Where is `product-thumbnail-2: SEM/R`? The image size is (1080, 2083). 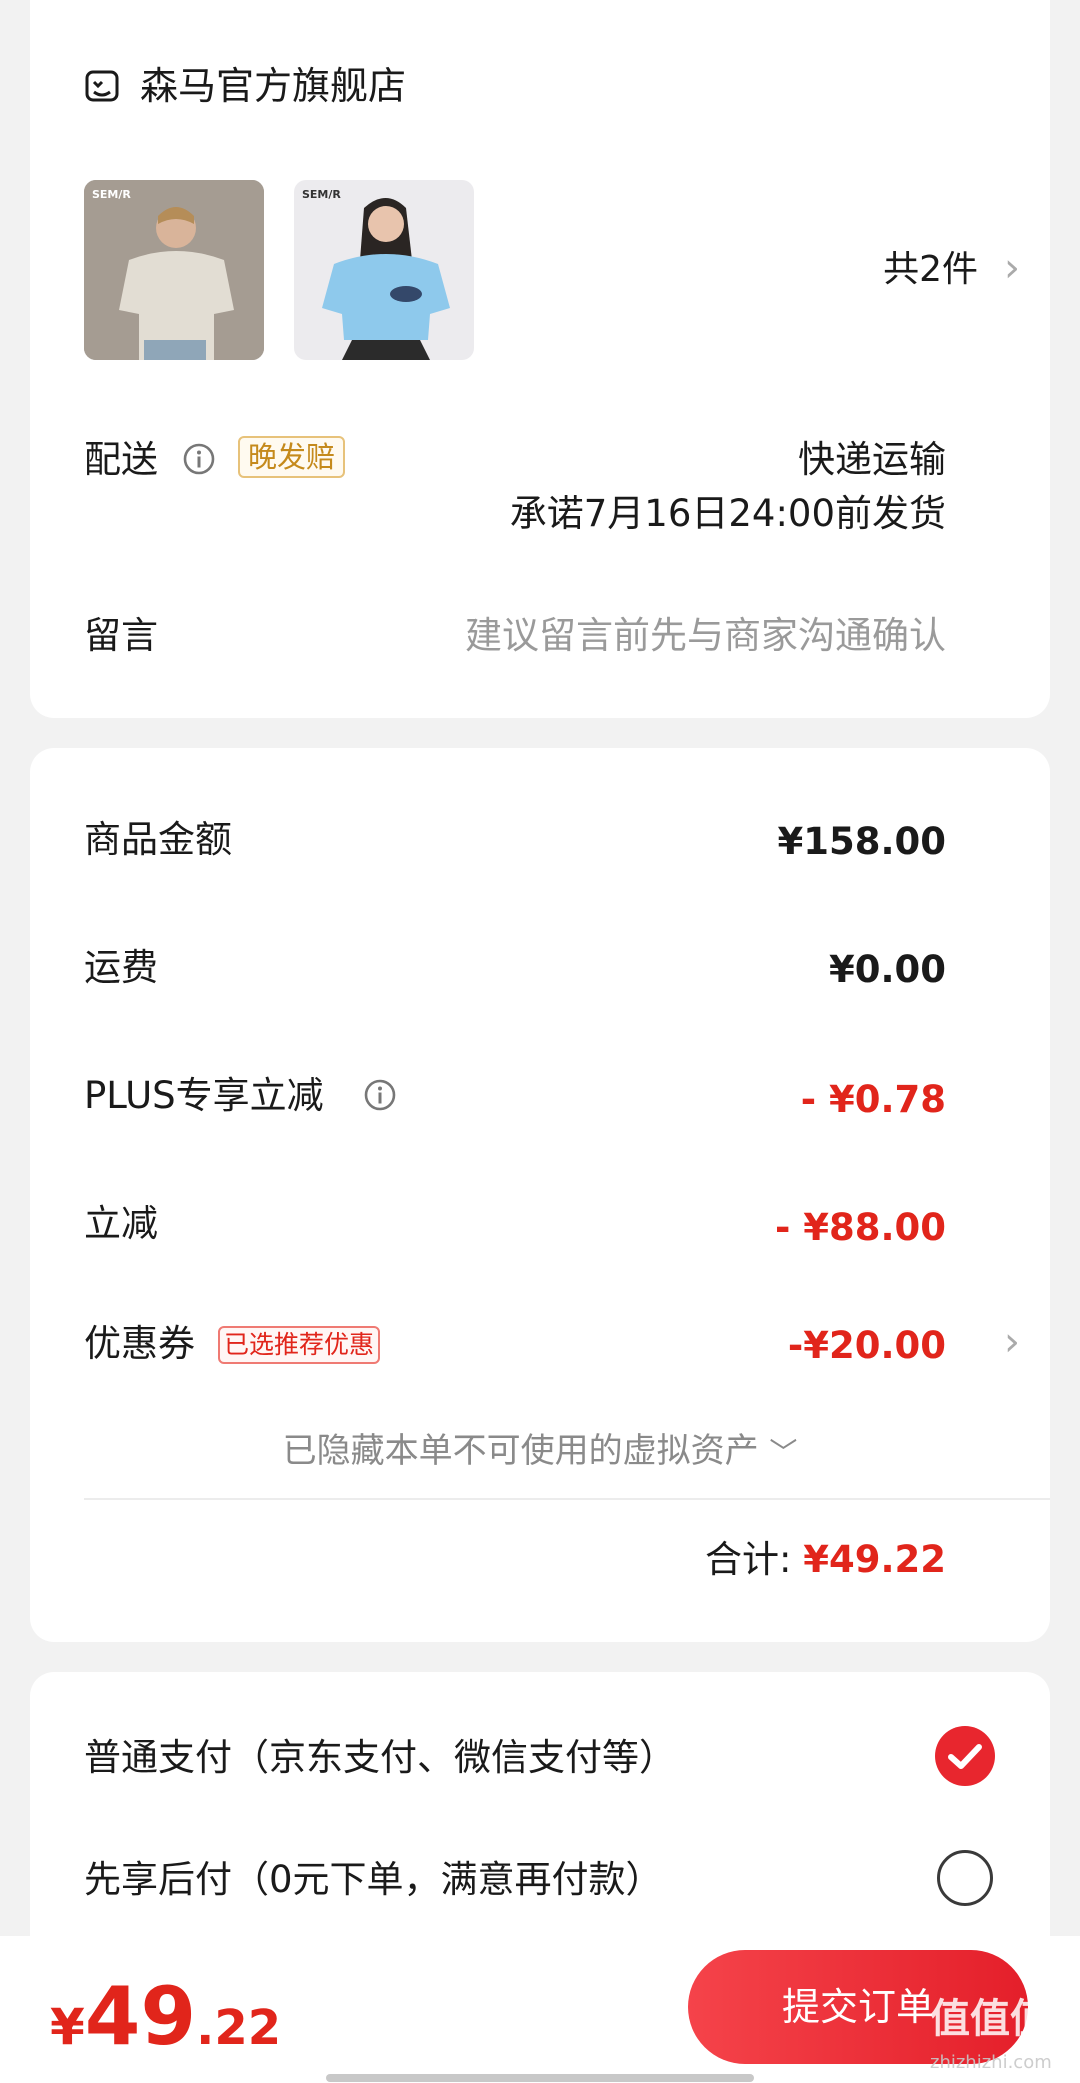
product-thumbnail-2: SEM/R is located at coordinates (384, 270).